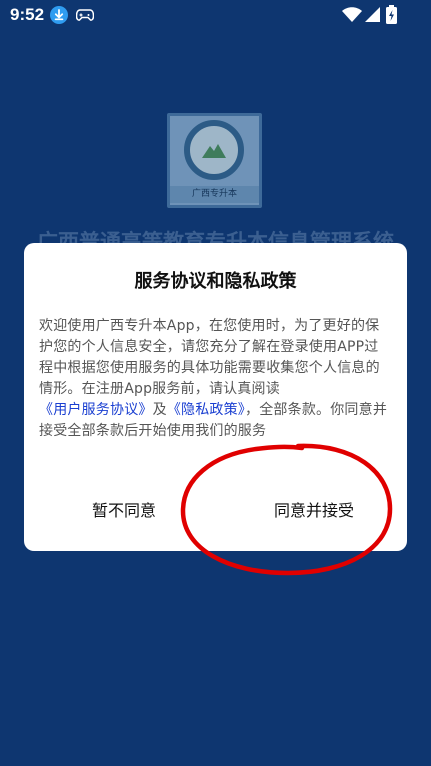 This screenshot has width=431, height=766. I want to click on privacy-link: 《隐私政策》, so click(206, 410).